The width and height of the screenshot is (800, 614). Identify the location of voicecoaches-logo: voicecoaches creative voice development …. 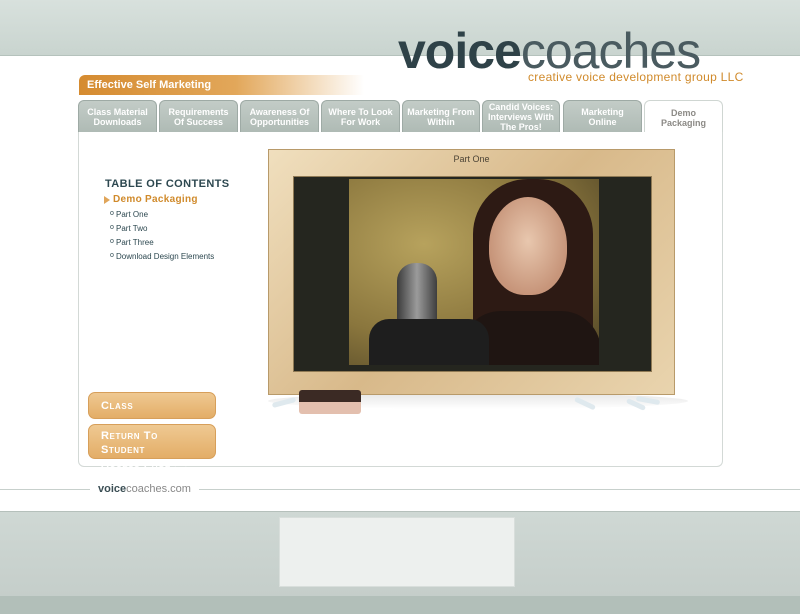
(570, 56).